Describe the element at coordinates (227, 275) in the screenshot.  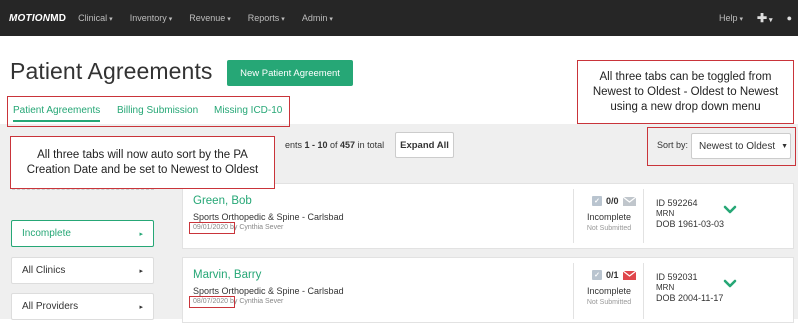
I see `patient-name: Marvin, Barry` at that location.